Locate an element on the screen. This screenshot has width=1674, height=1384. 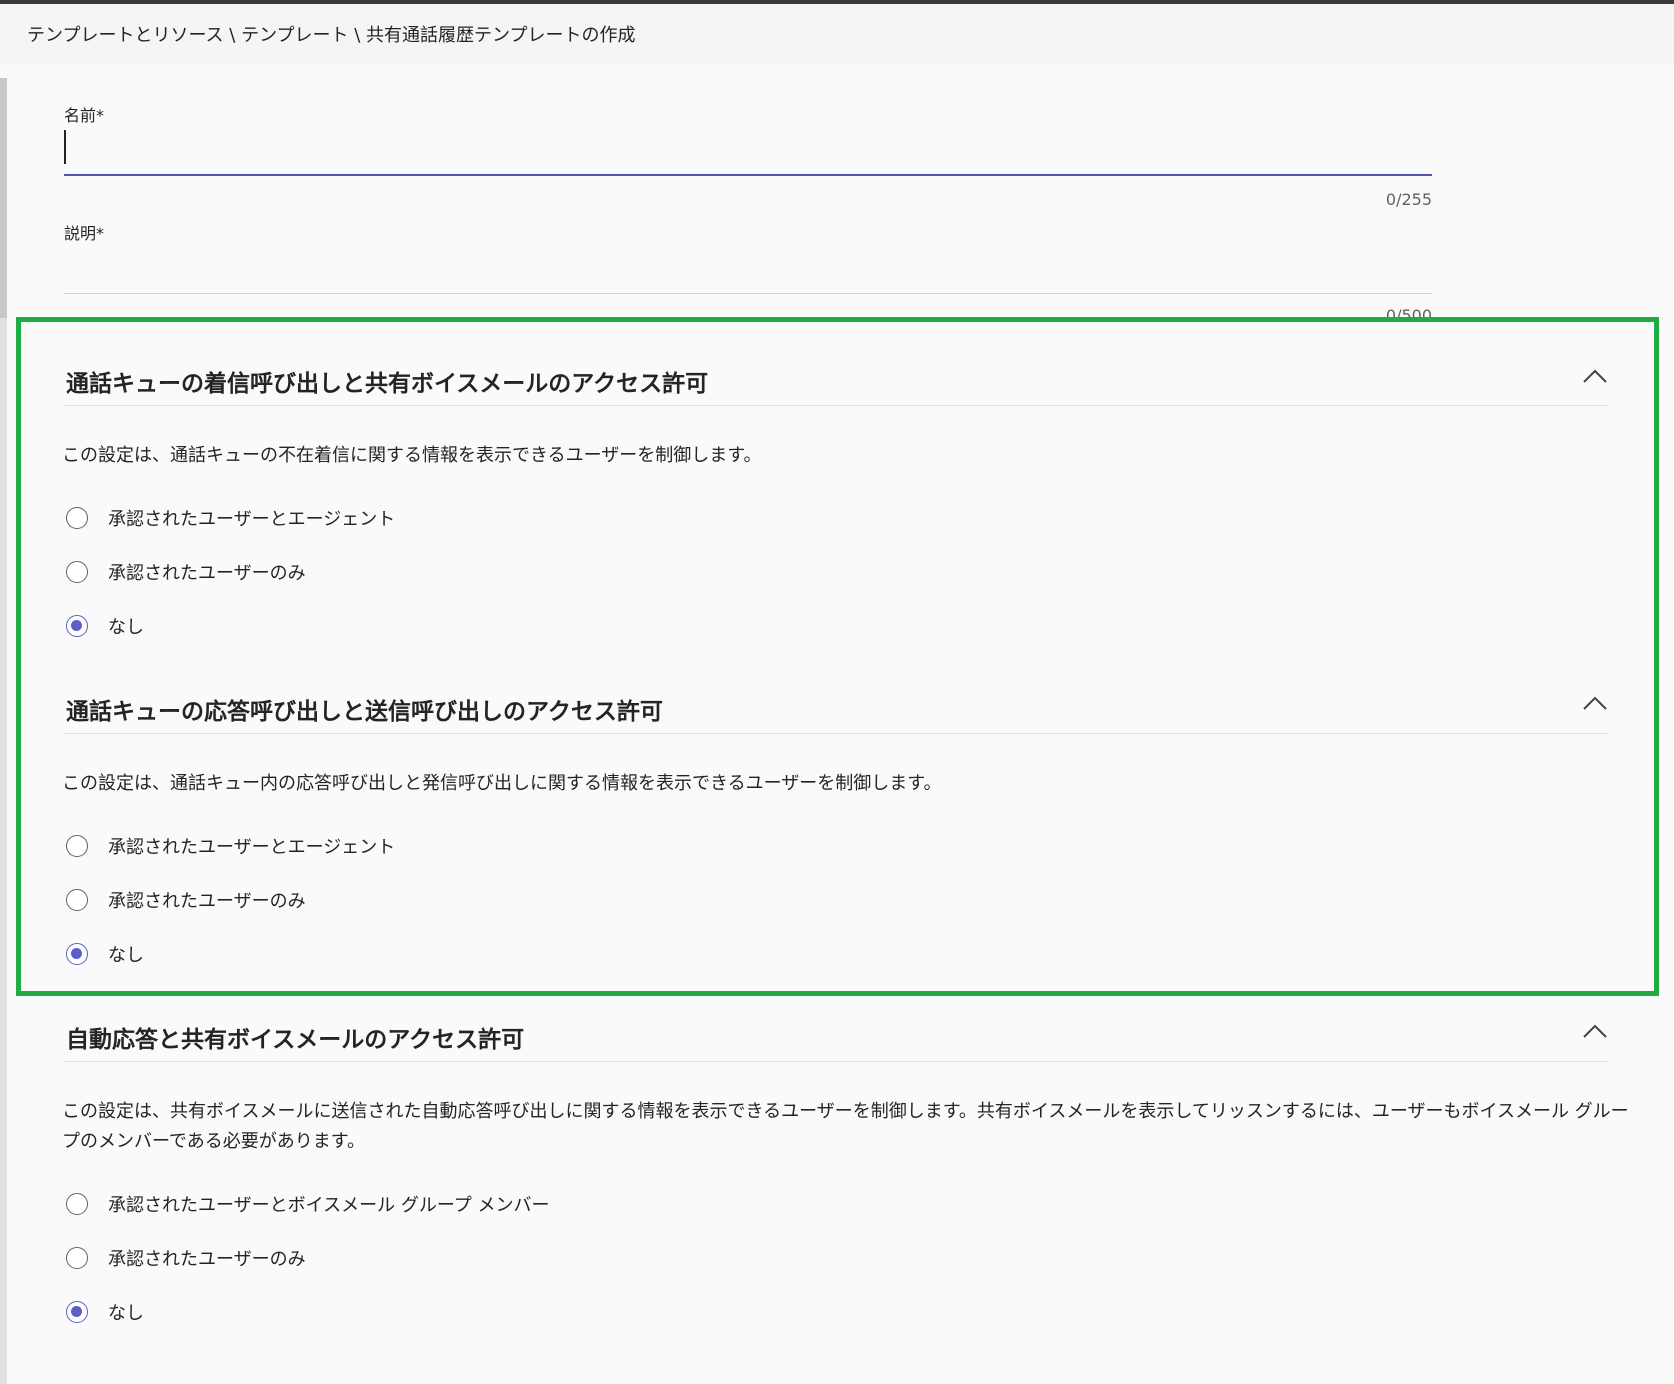
breadcrumb: テンプレートとリソース \ テンプレート \ 共有通話履歴テンプレートの作成 is located at coordinates (331, 35).